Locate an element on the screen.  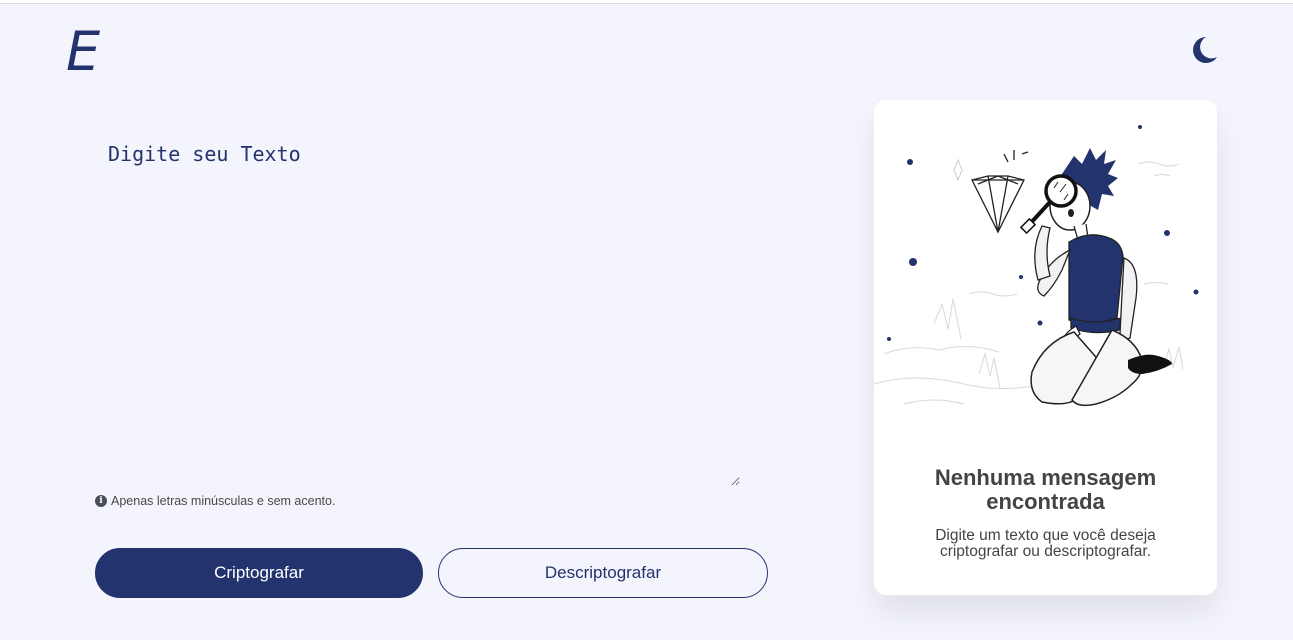
logo: E is located at coordinates (83, 51).